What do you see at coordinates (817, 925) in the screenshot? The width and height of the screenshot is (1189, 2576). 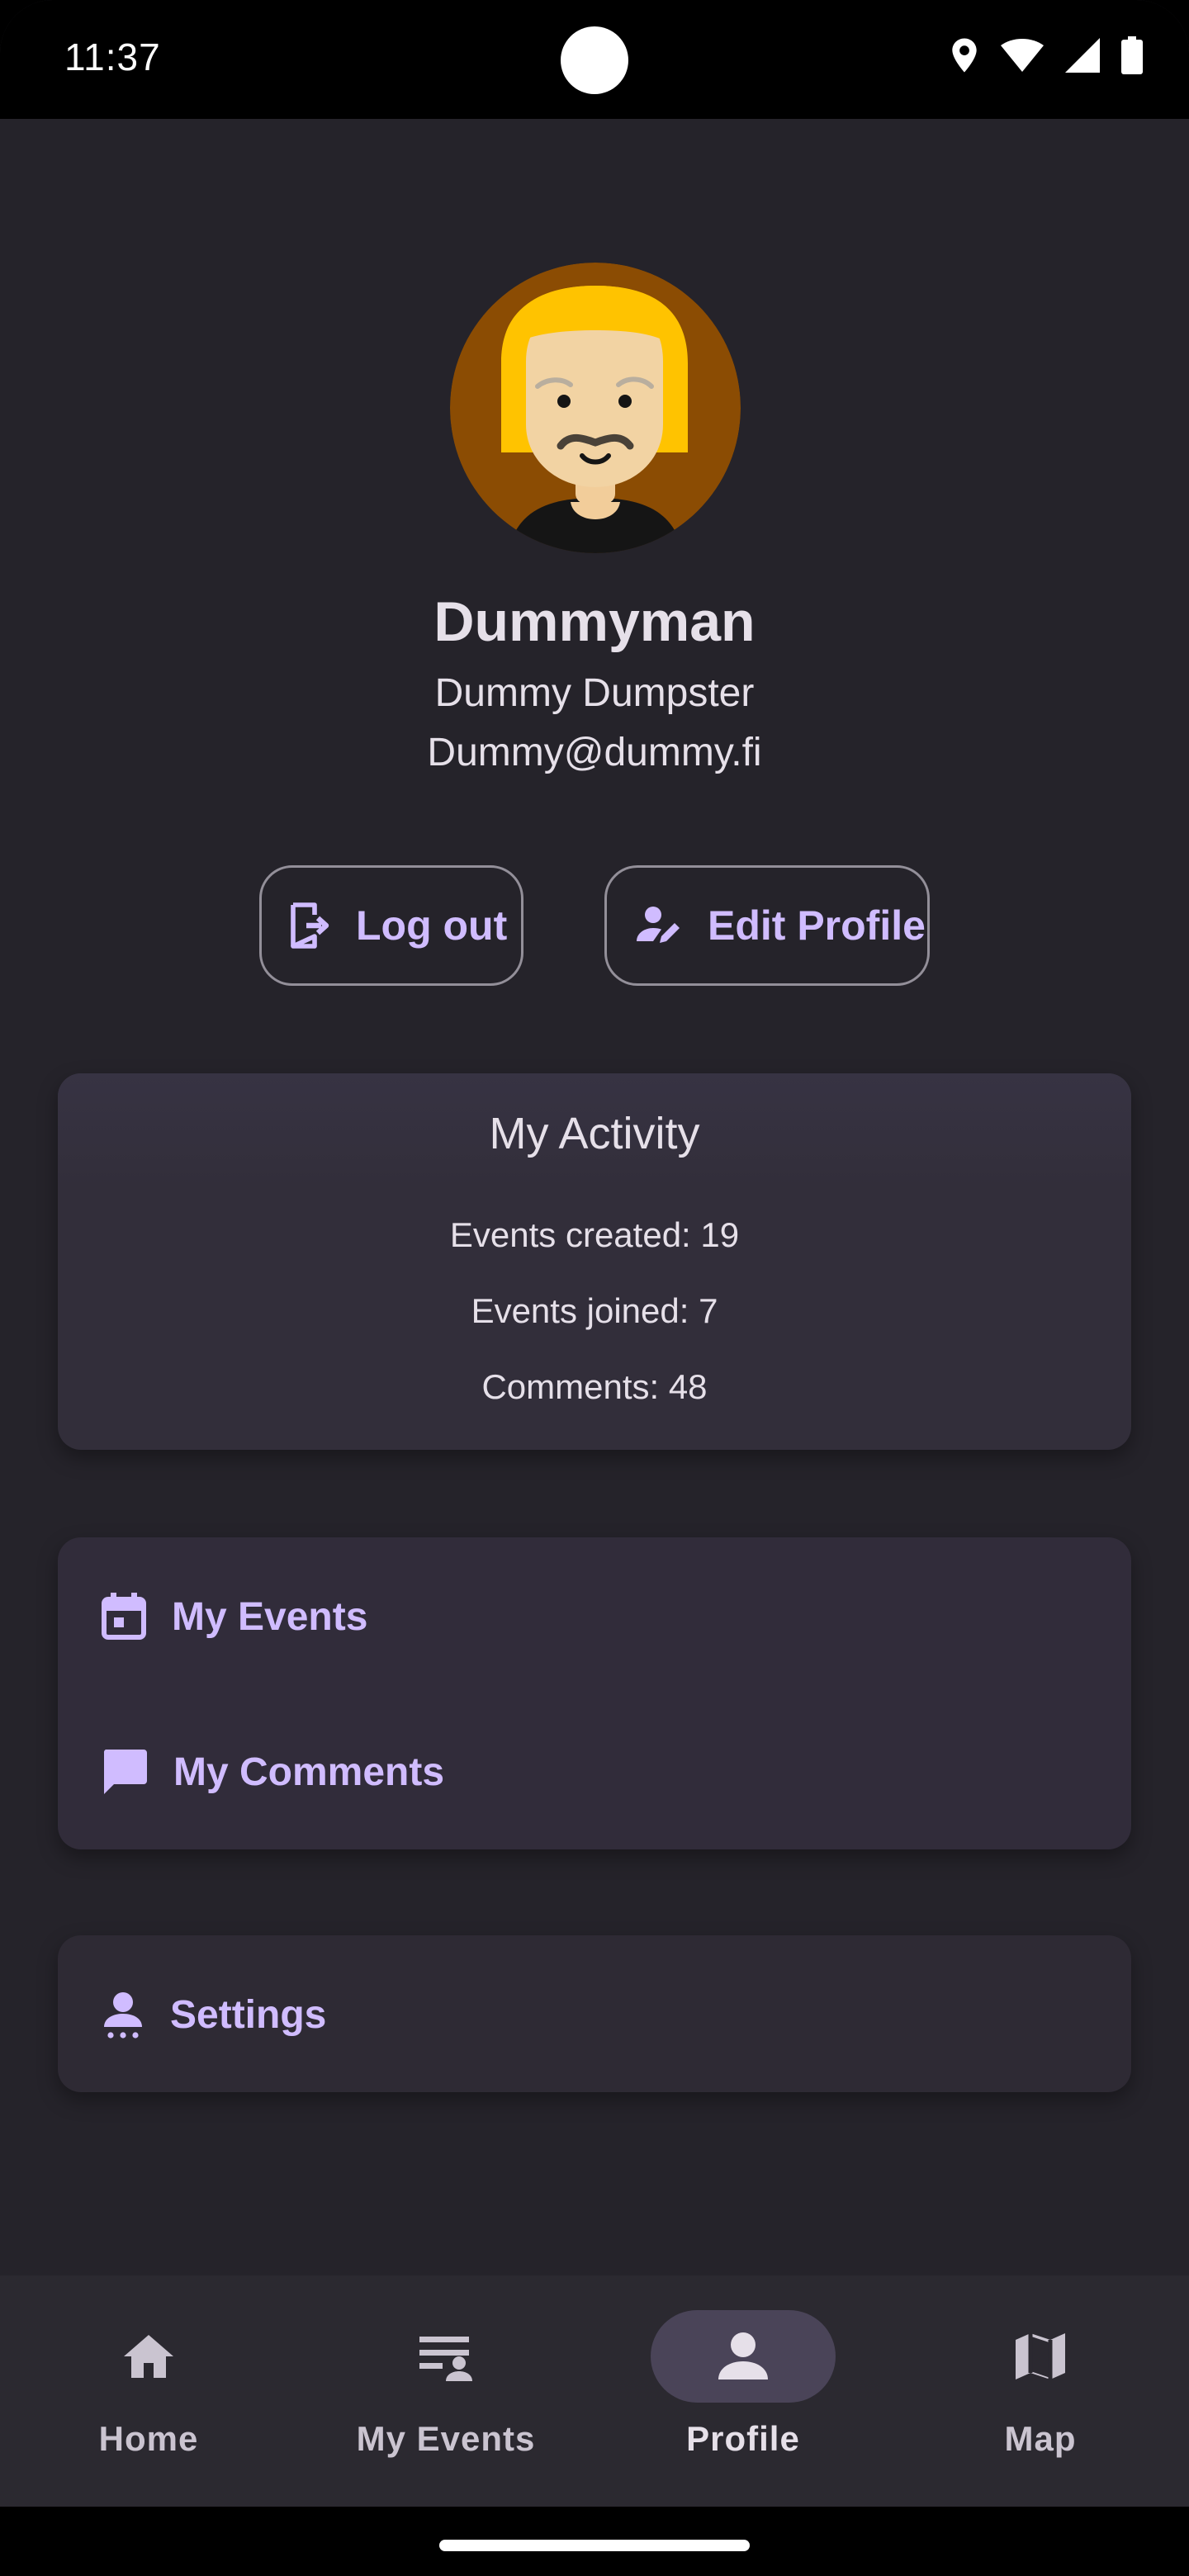 I see `edit-profile-label: Edit Profile` at bounding box center [817, 925].